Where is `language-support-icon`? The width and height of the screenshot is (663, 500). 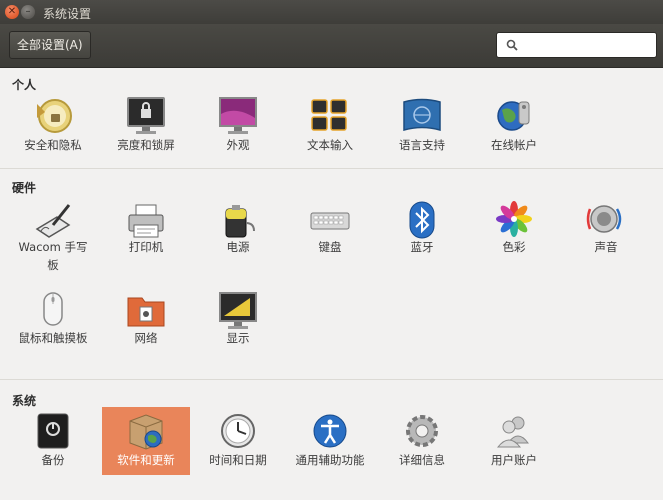
language-support-icon is located at coordinates (422, 114).